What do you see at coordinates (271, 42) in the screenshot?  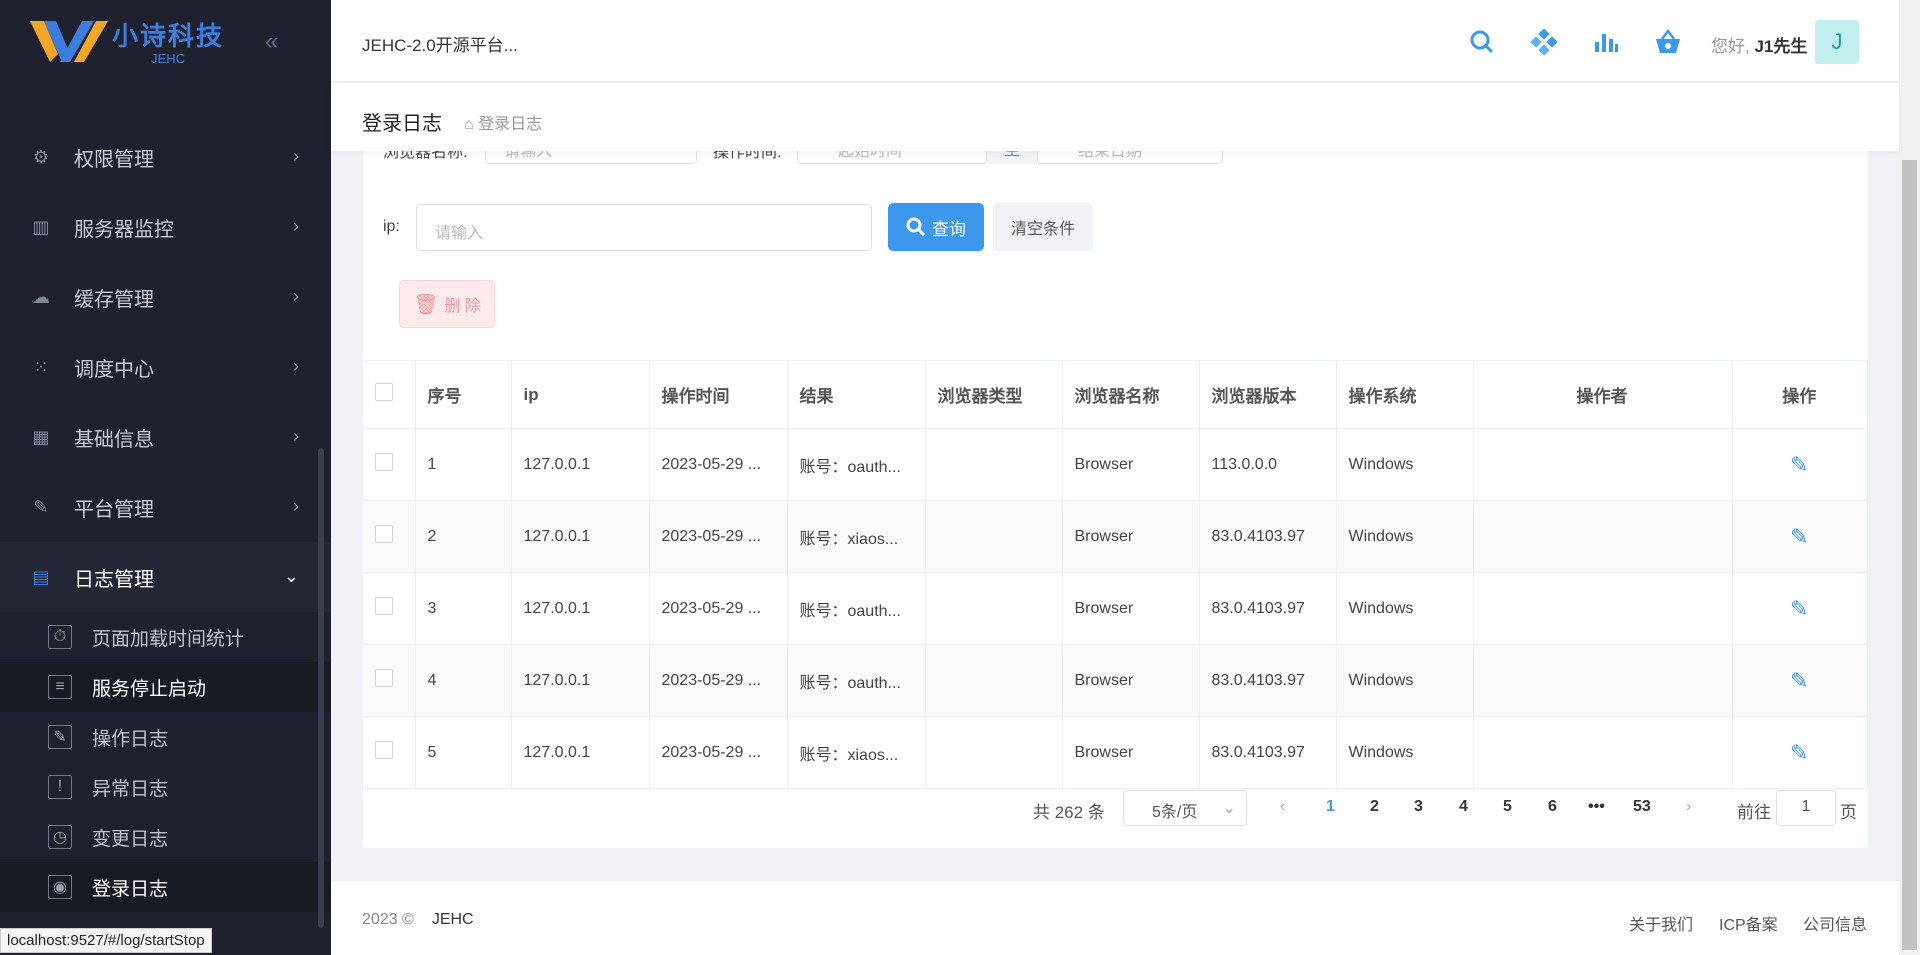 I see `collapse-sidebar-icon: «` at bounding box center [271, 42].